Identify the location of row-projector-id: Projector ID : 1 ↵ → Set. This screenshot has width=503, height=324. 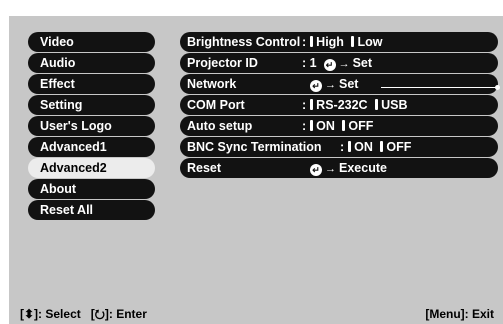
(339, 63).